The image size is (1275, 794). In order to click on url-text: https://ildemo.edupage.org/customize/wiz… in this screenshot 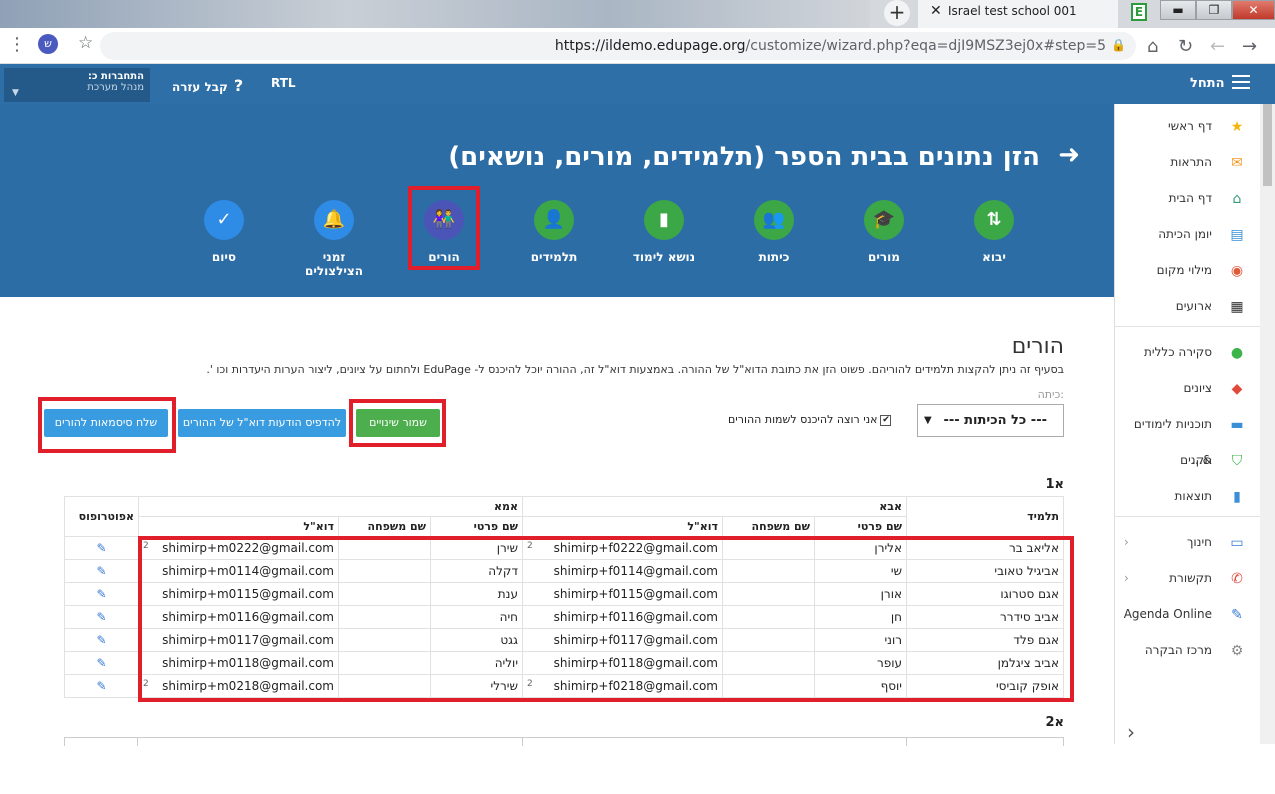, I will do `click(830, 46)`.